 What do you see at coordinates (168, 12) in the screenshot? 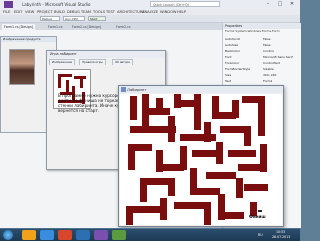
I see `menu-window: WINDOW` at bounding box center [168, 12].